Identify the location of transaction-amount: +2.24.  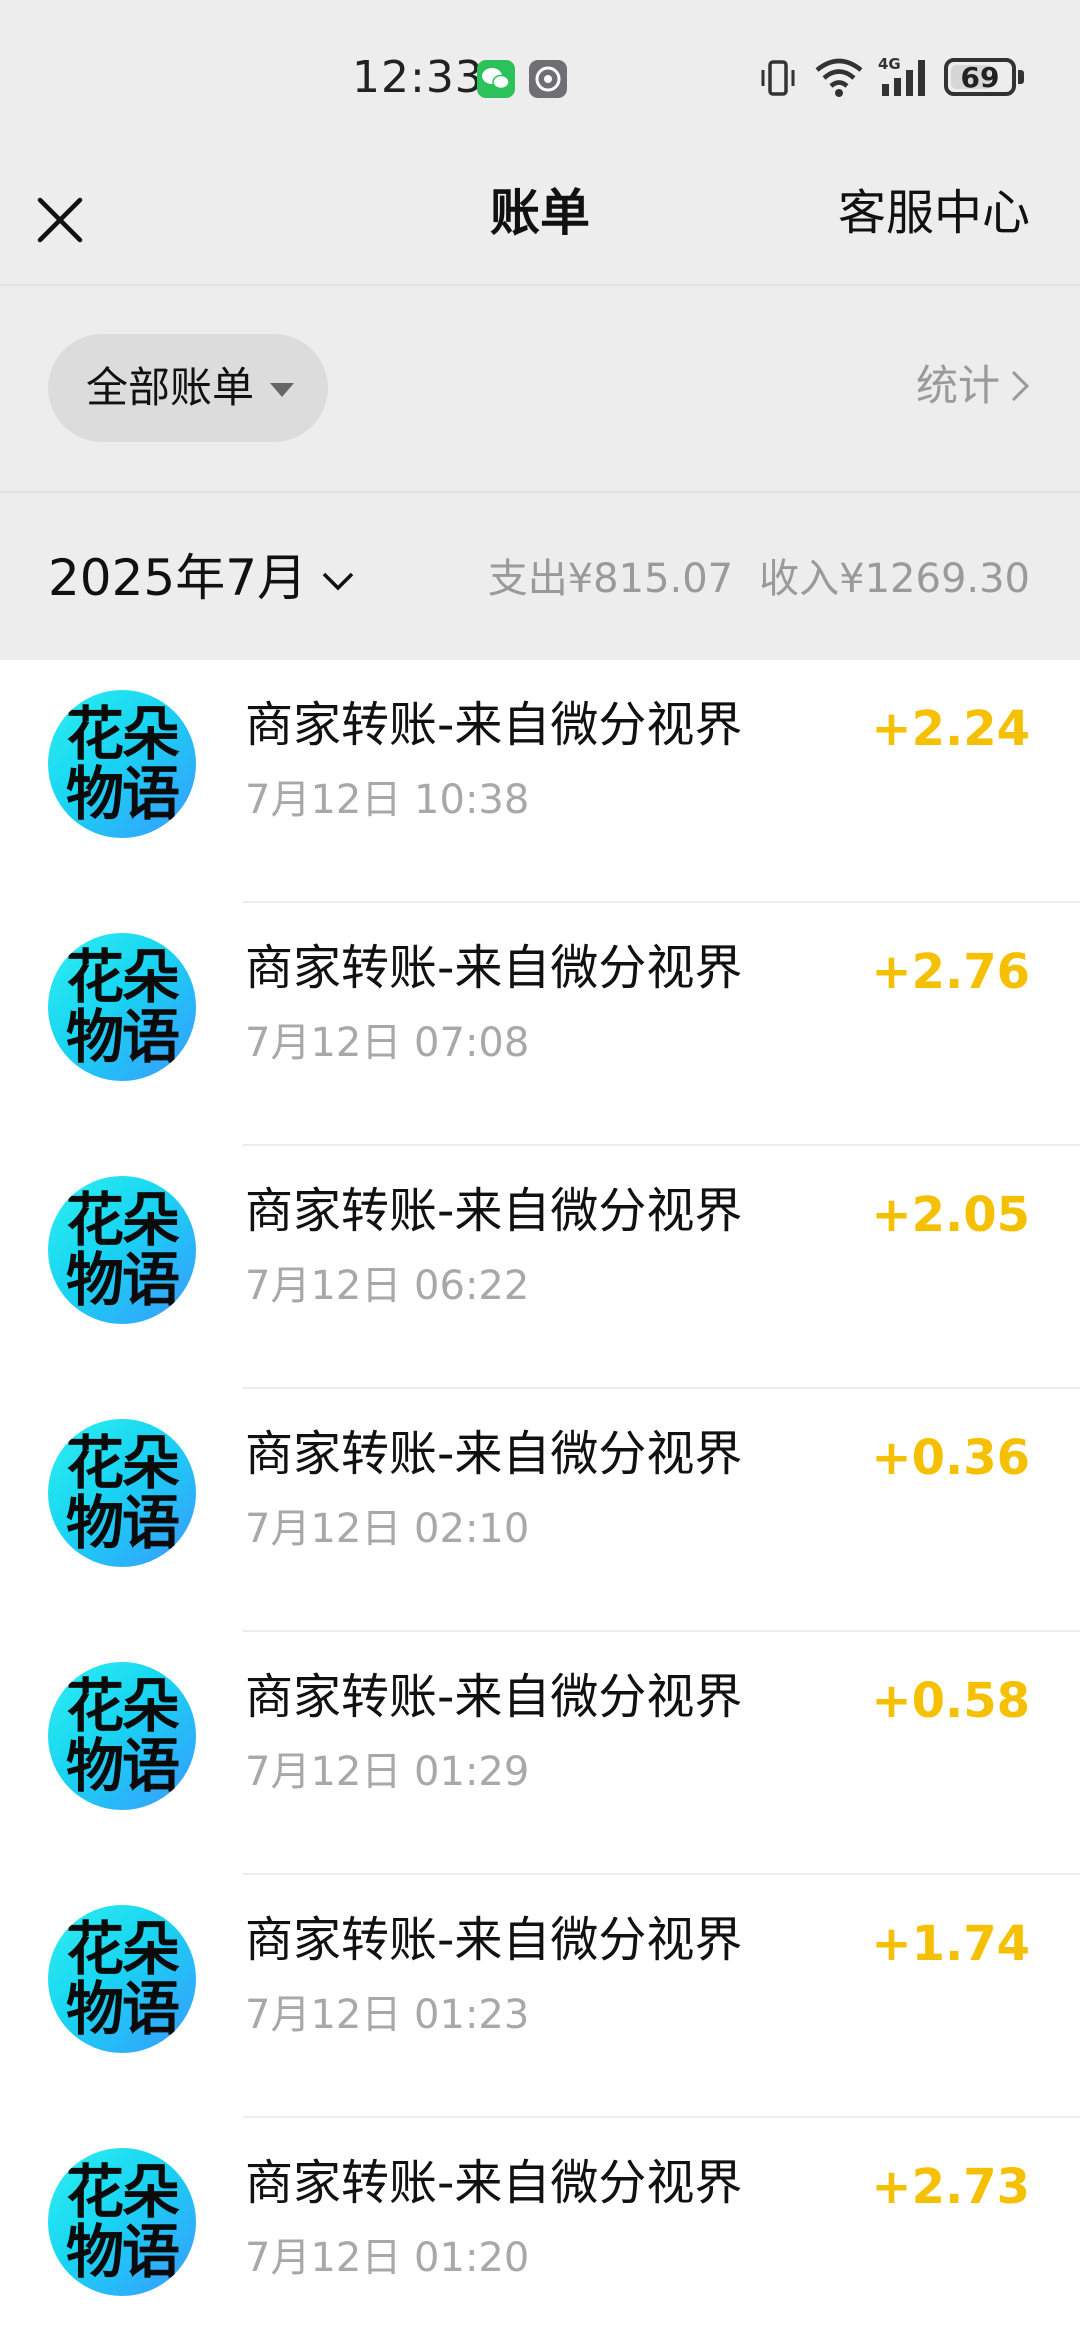
(950, 729).